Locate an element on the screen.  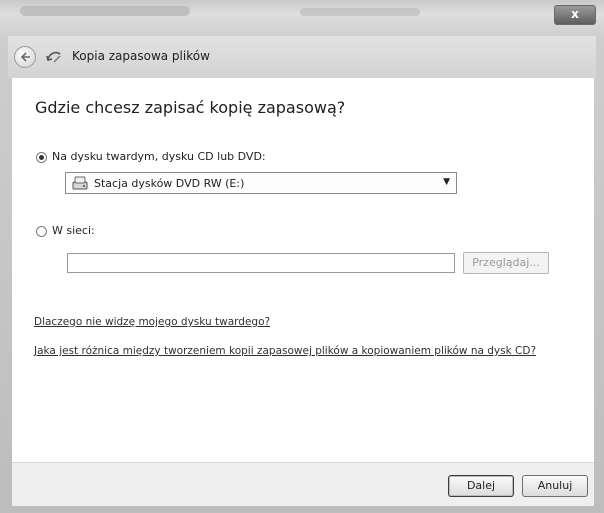
dialog-footer: Dalej Anuluj is located at coordinates (303, 484).